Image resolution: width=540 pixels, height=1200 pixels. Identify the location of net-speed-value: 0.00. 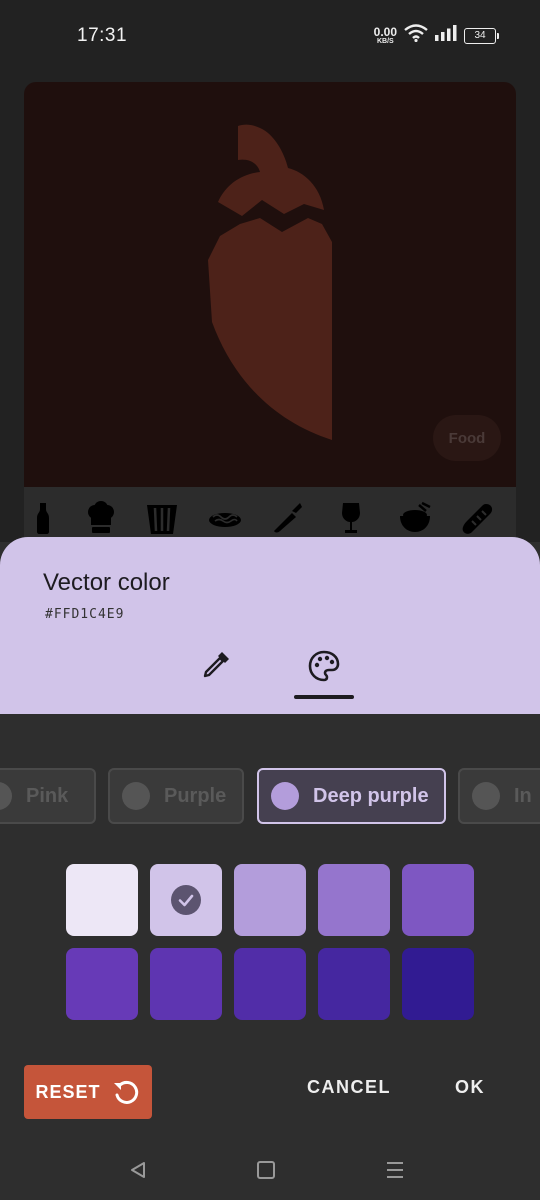
(385, 32).